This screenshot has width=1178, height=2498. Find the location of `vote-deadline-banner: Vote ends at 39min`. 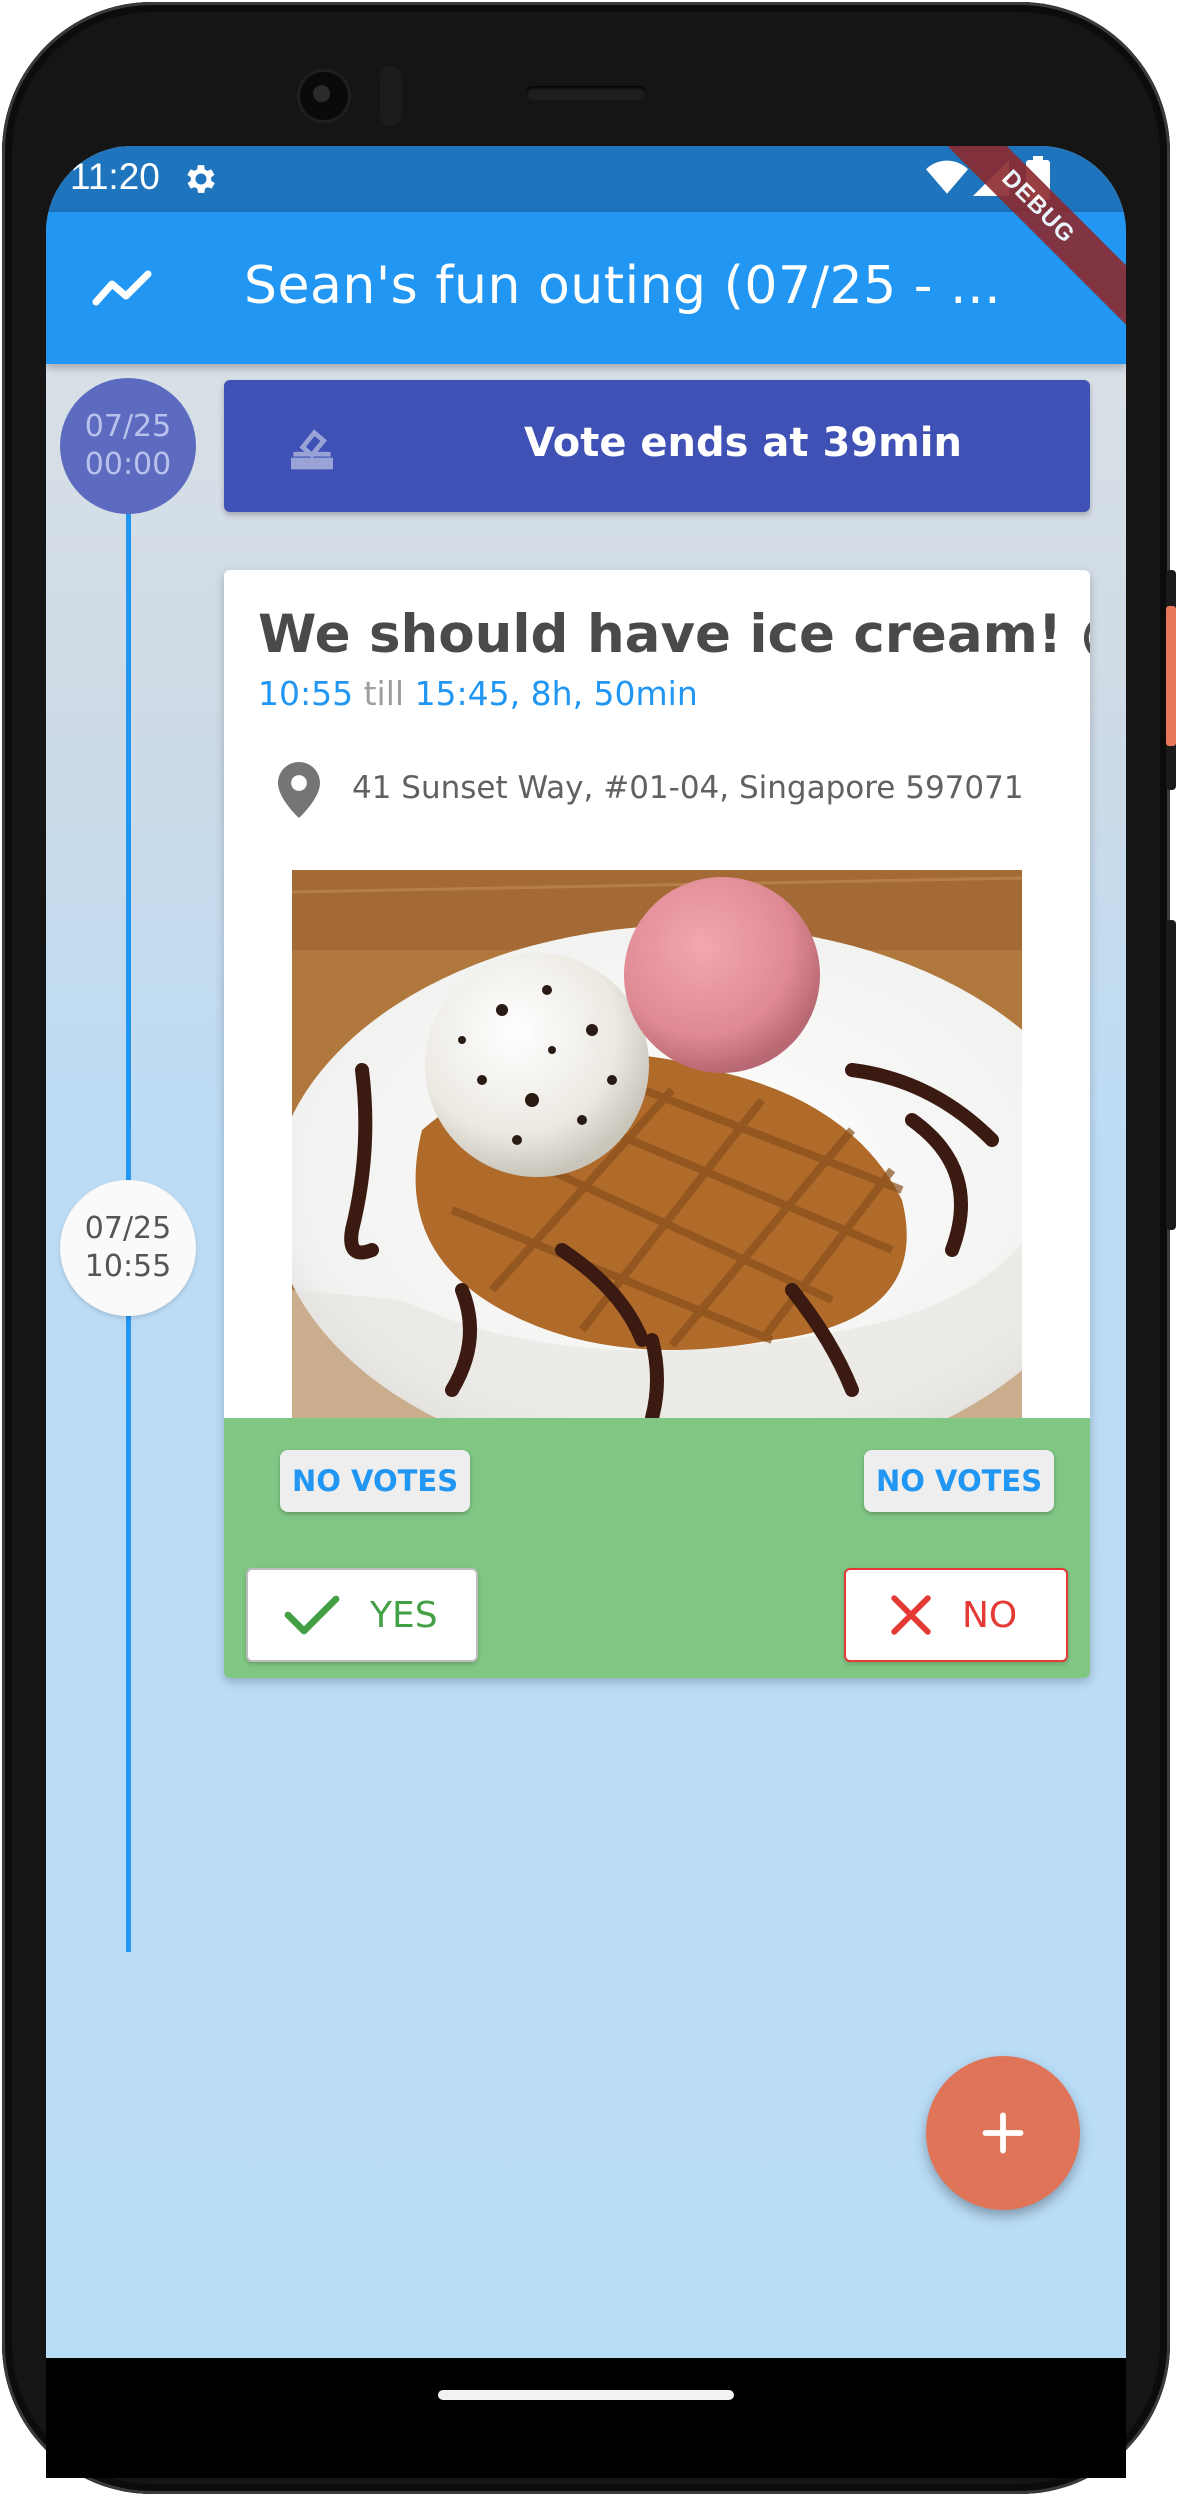

vote-deadline-banner: Vote ends at 39min is located at coordinates (657, 446).